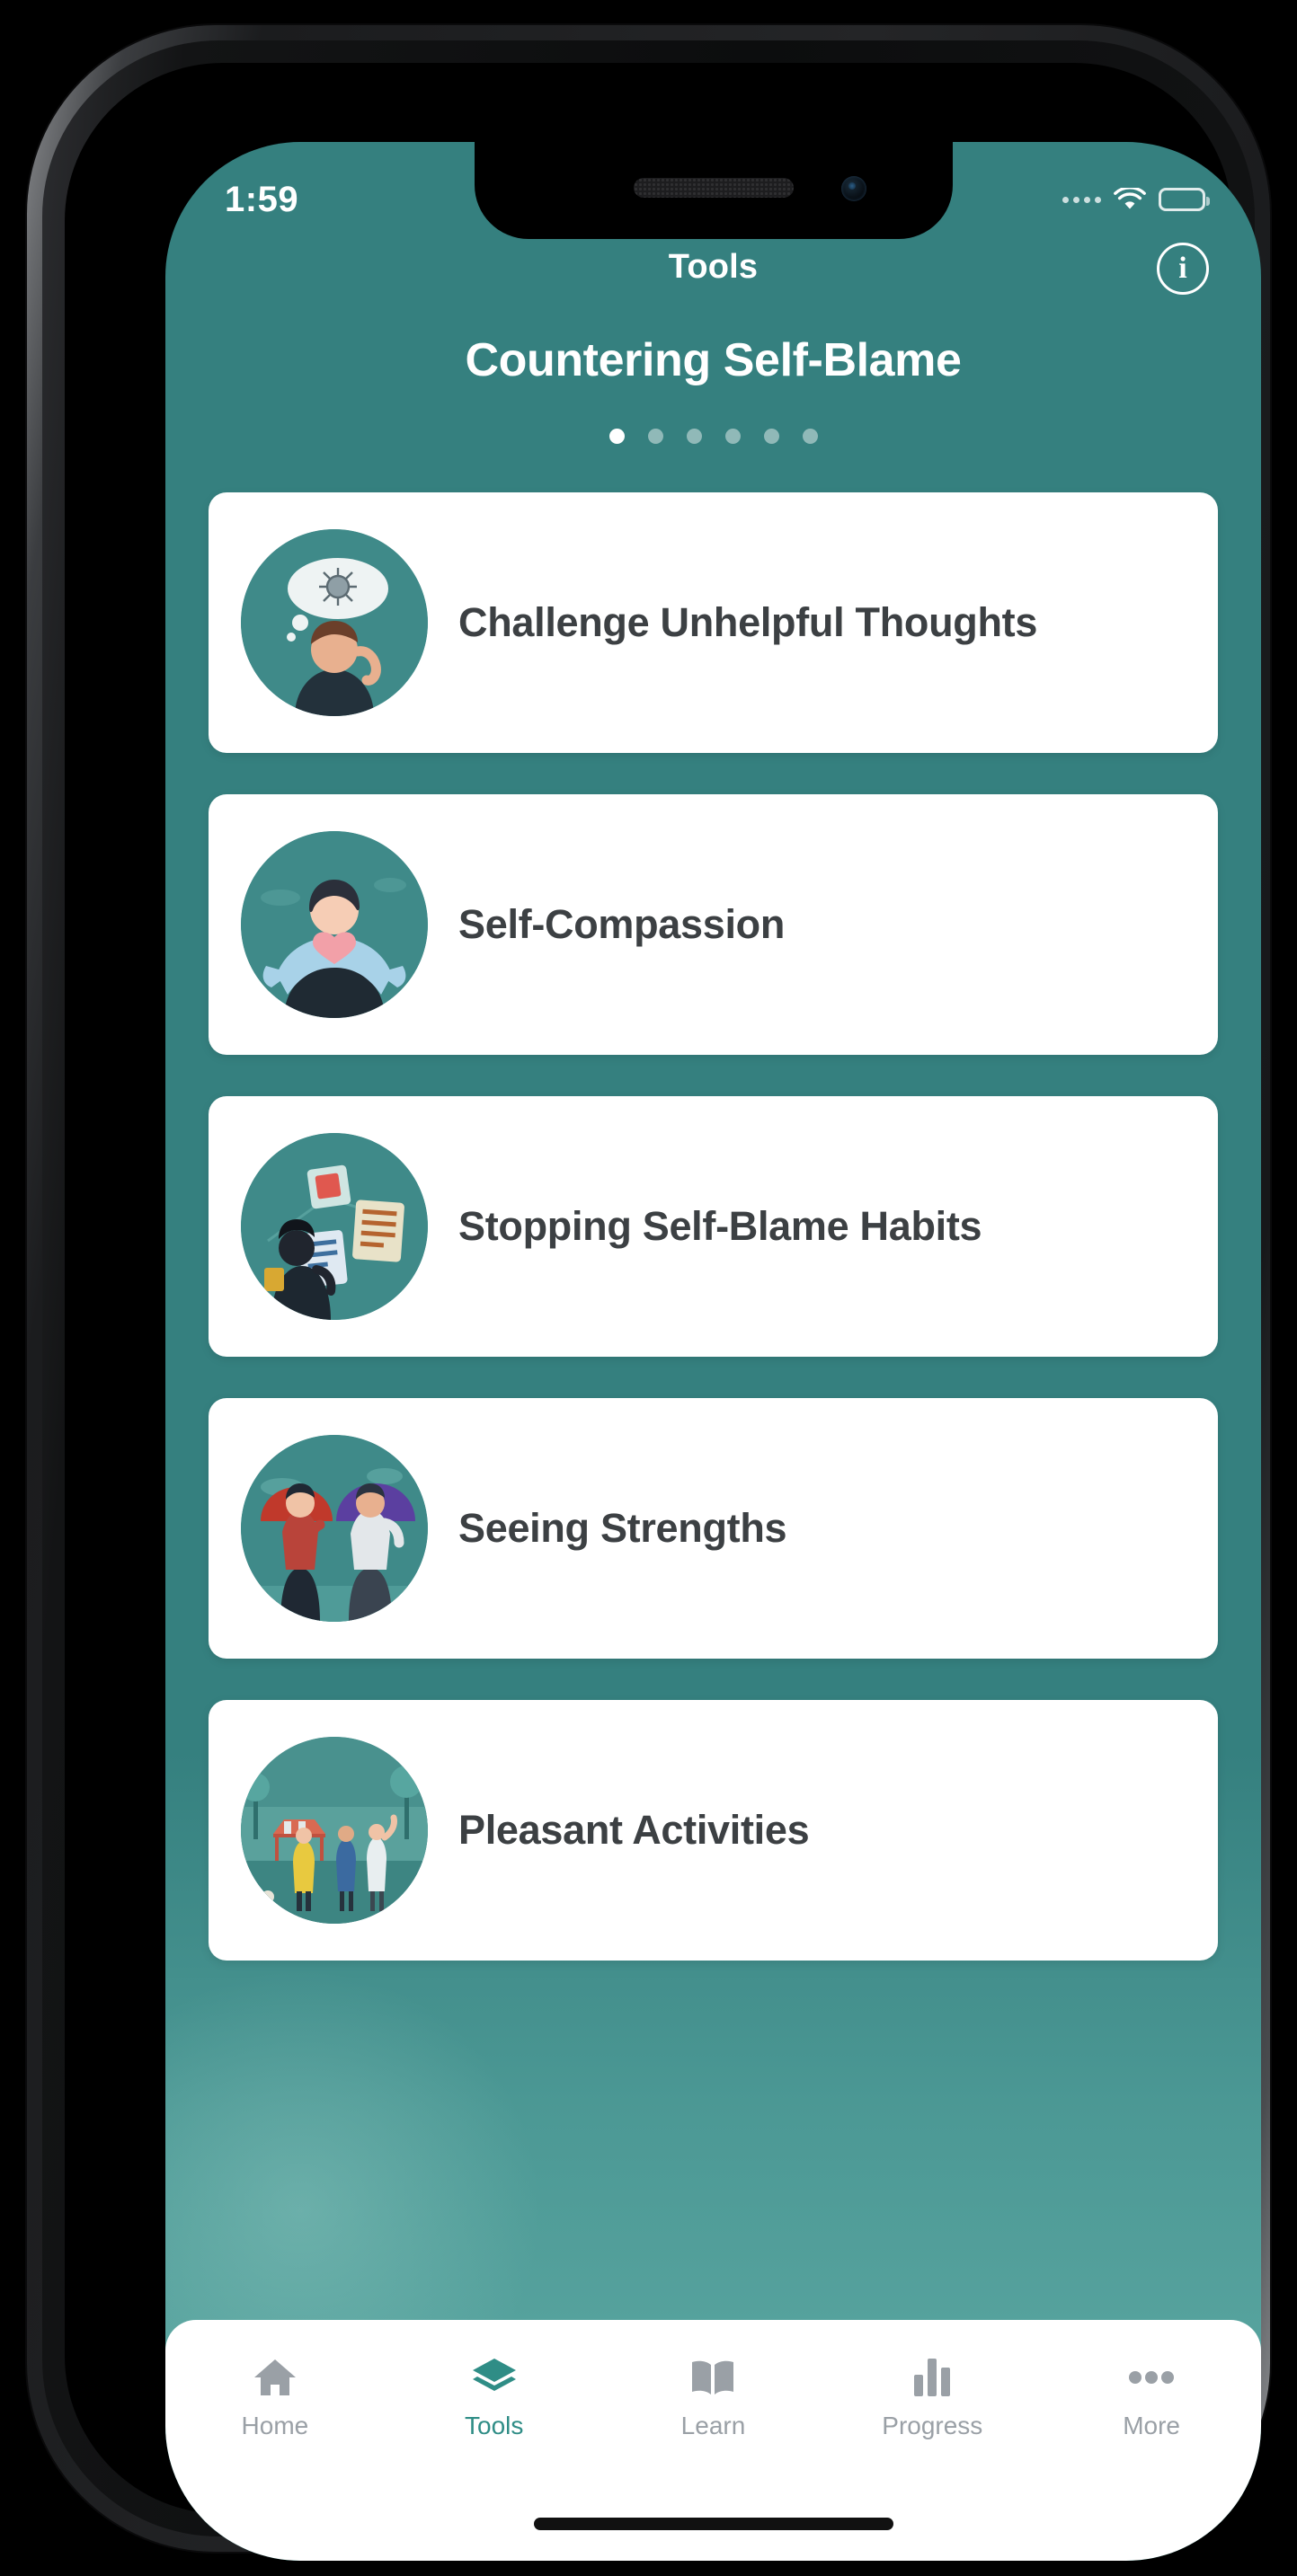 Image resolution: width=1297 pixels, height=2576 pixels. Describe the element at coordinates (275, 2425) in the screenshot. I see `tab-label: Home` at that location.